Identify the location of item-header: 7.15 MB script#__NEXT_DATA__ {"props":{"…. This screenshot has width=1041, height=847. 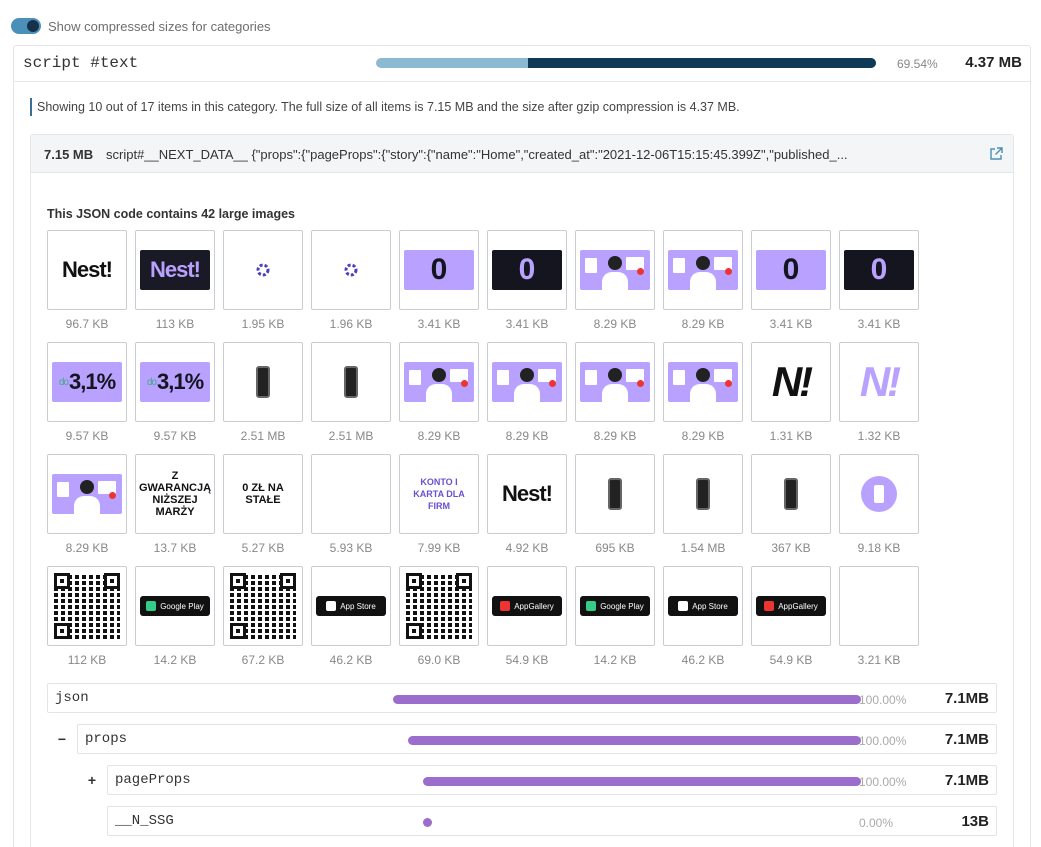
(522, 154).